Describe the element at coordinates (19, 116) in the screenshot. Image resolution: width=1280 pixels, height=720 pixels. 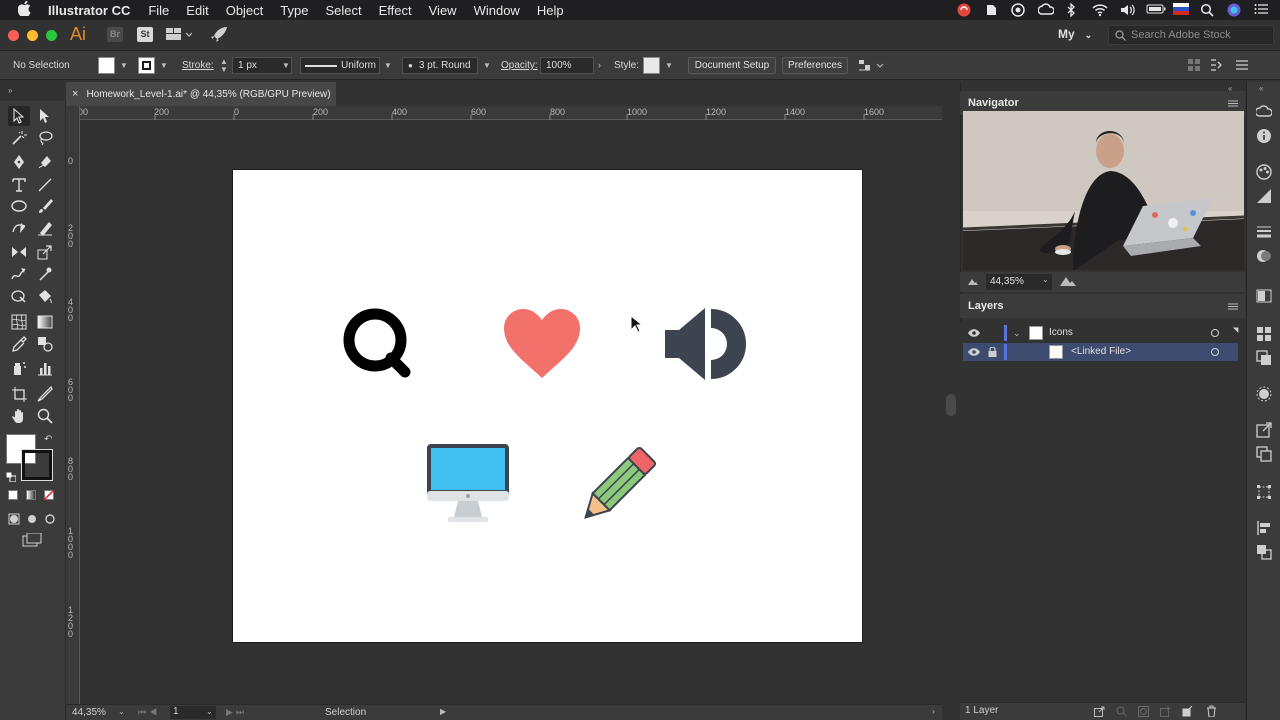
I see `selection-tool` at that location.